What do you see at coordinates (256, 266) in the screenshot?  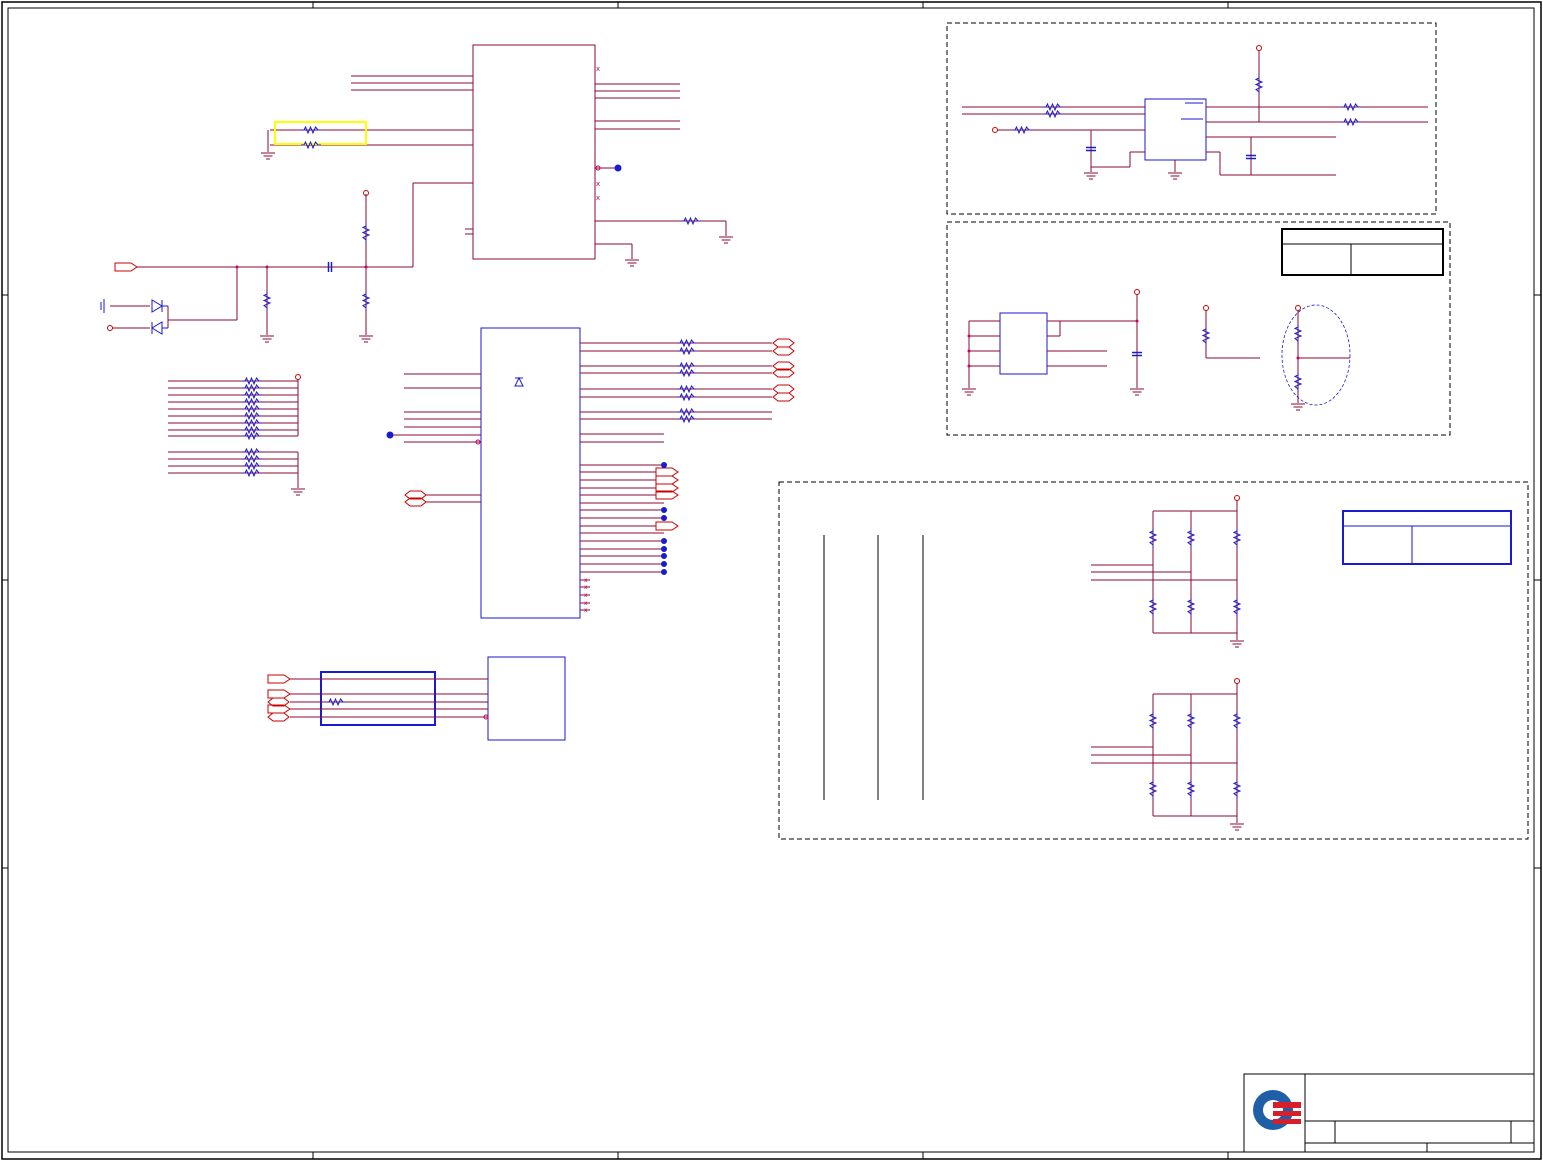 I see `input-network` at bounding box center [256, 266].